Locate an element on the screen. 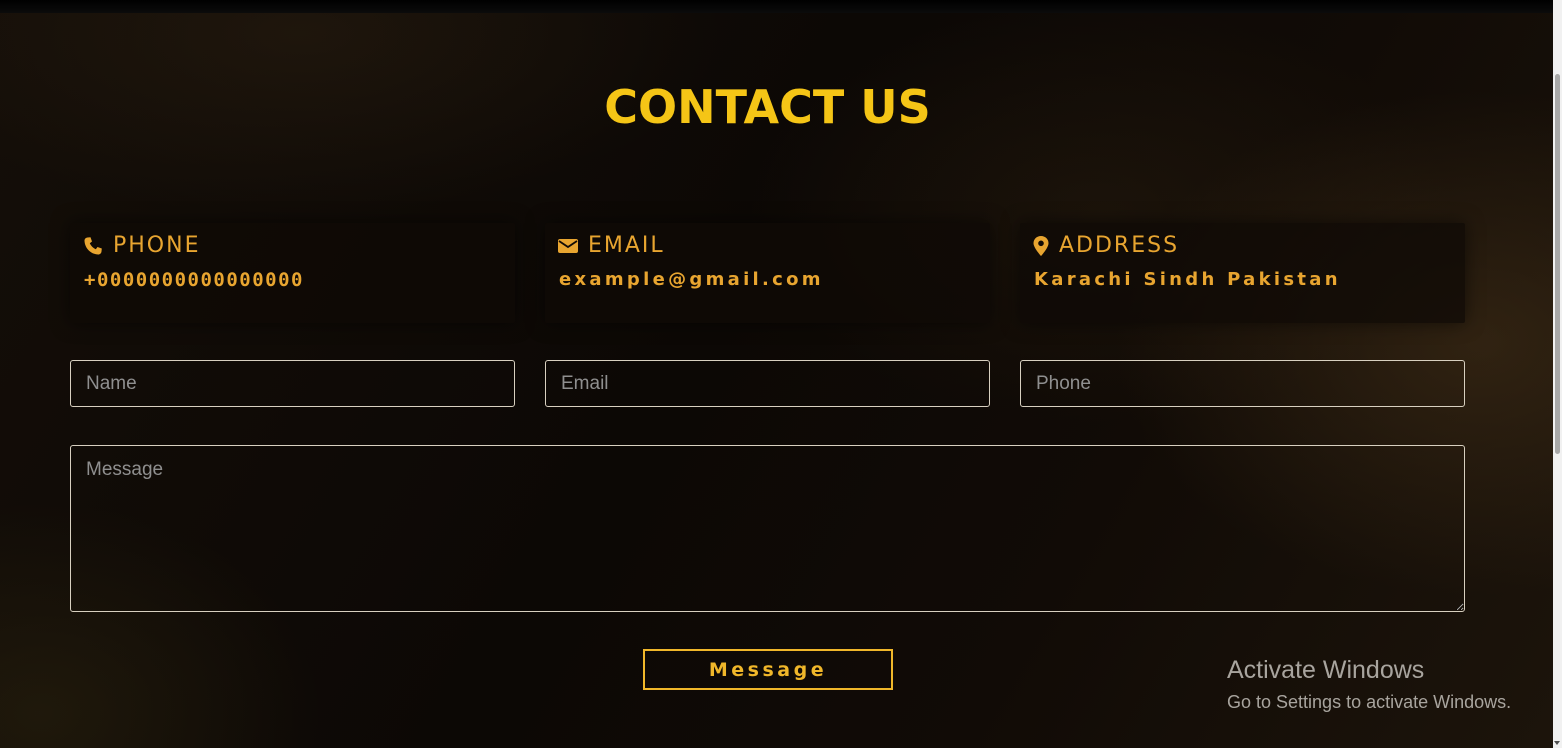  email-card-value: example@gmail.com is located at coordinates (691, 279).